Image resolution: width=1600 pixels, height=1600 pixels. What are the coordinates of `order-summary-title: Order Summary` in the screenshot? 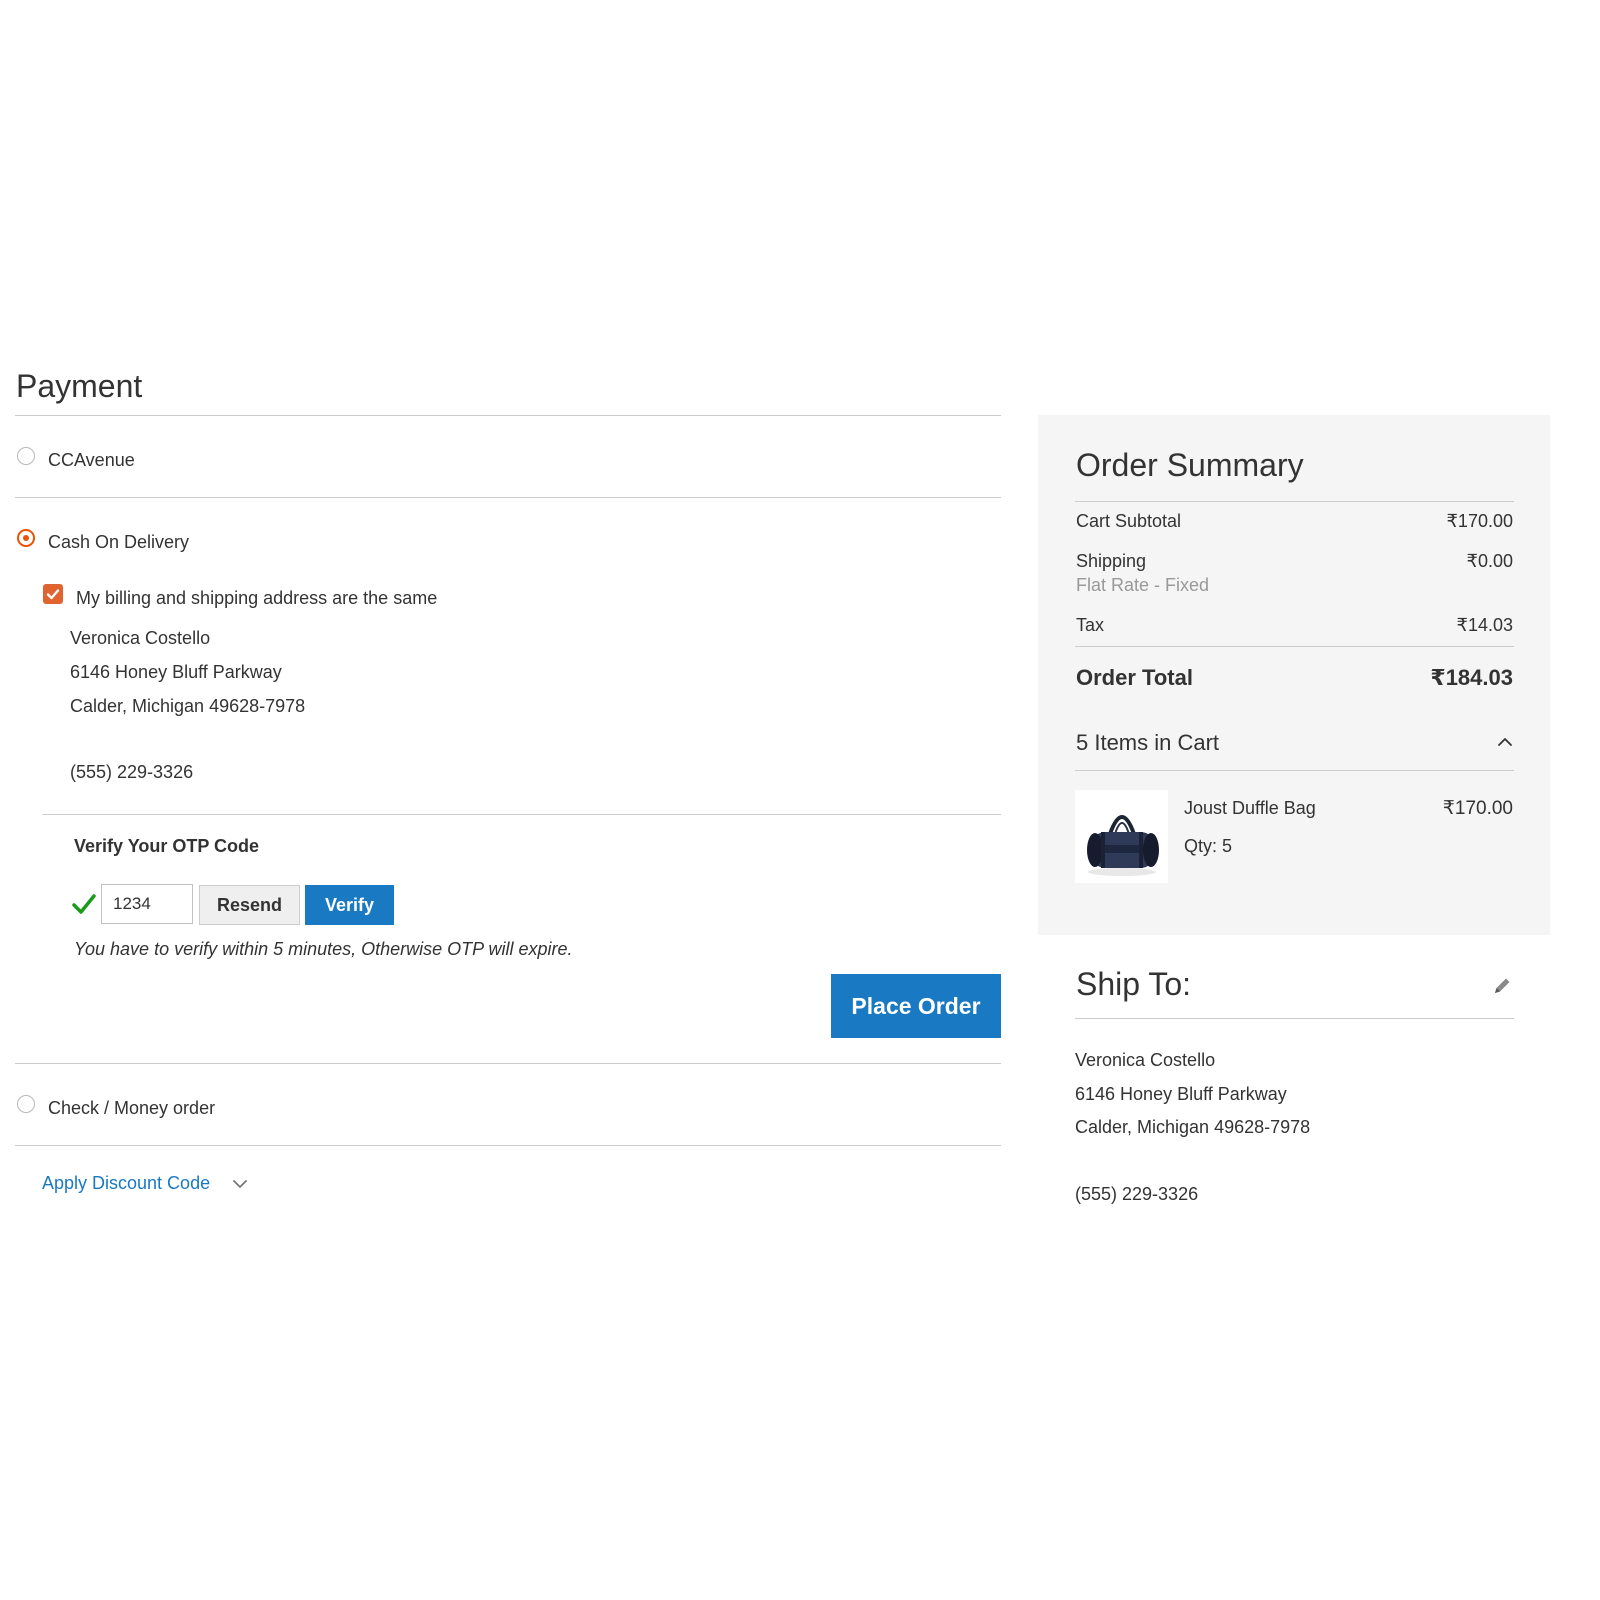 It's located at (1190, 465).